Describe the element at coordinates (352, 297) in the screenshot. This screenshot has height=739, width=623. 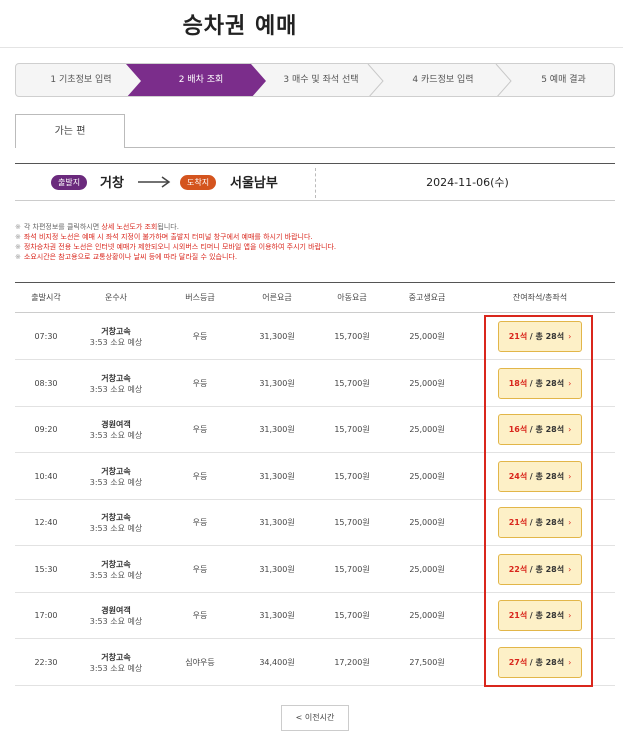
I see `header-child-fare: 아동요금` at that location.